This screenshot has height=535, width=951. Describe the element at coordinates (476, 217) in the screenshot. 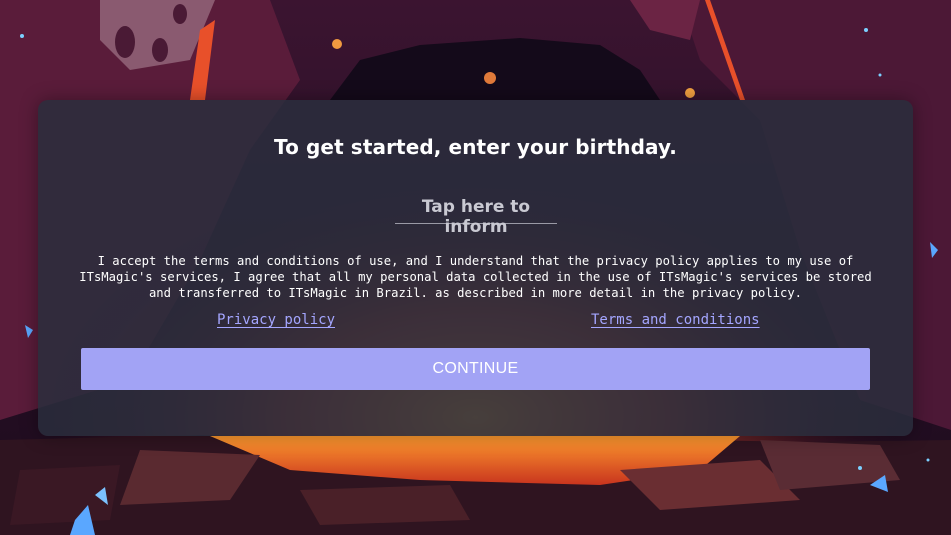

I see `birthday-input: Tap here to inform` at that location.